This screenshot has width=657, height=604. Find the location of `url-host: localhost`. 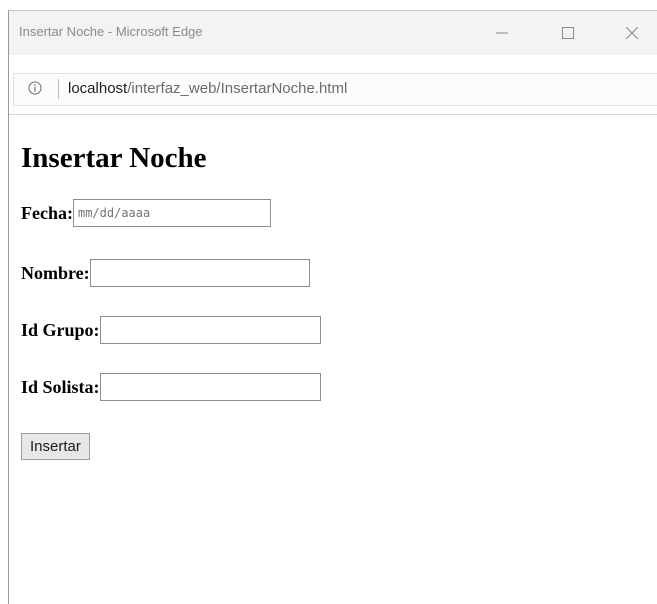

url-host: localhost is located at coordinates (98, 88).